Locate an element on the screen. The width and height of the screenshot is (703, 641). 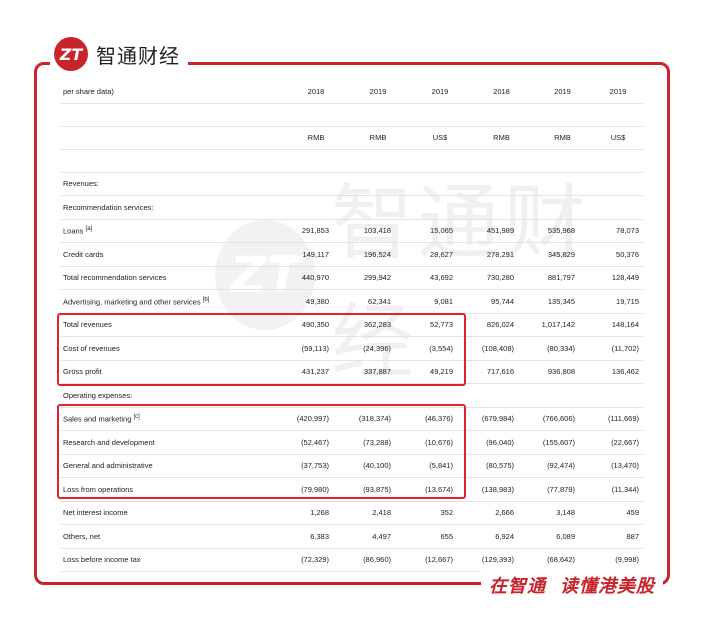
value-cell: 148,164 is located at coordinates (618, 325).